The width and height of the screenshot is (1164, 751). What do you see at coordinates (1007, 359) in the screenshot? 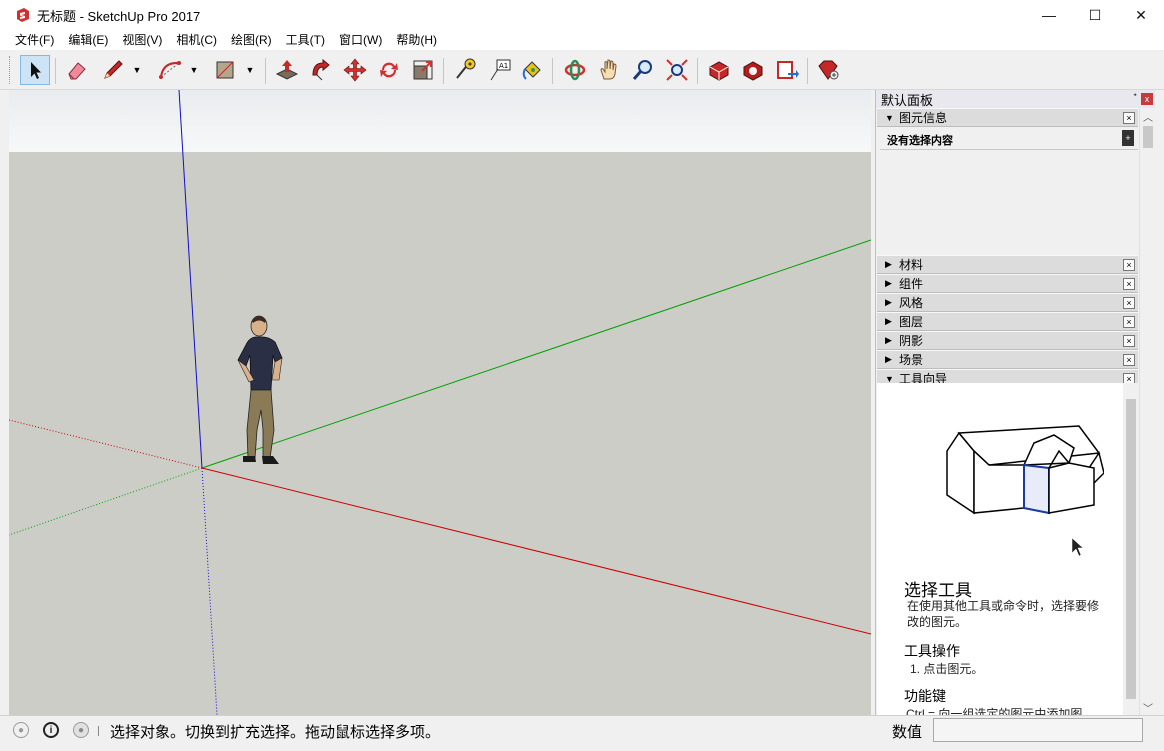
I see `panel-scenes: ▶ 场景 ×` at bounding box center [1007, 359].